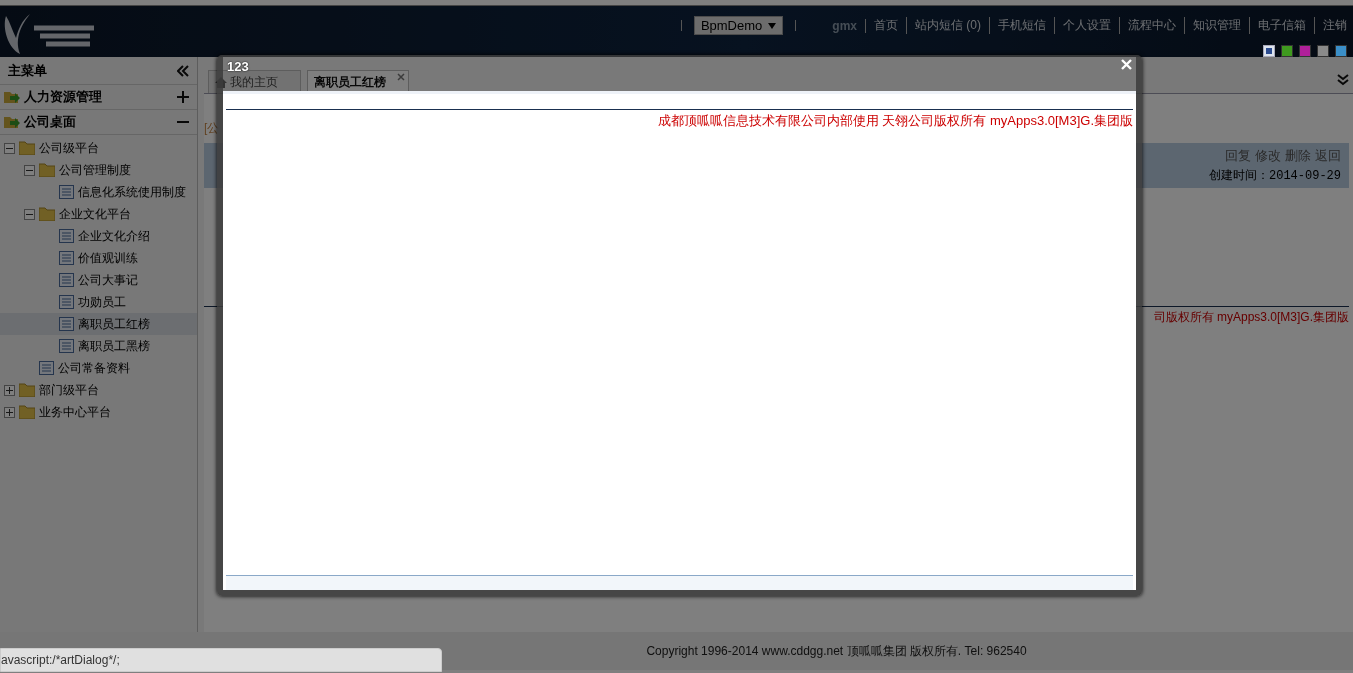 The image size is (1353, 673). Describe the element at coordinates (98, 368) in the screenshot. I see `tree-item: 公司常备资料` at that location.